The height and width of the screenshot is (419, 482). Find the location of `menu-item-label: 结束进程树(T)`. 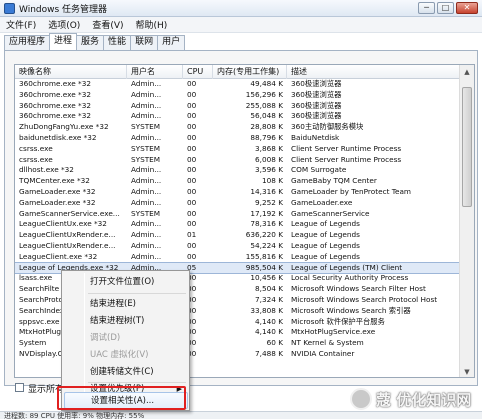

menu-item-label: 结束进程树(T) is located at coordinates (117, 321).